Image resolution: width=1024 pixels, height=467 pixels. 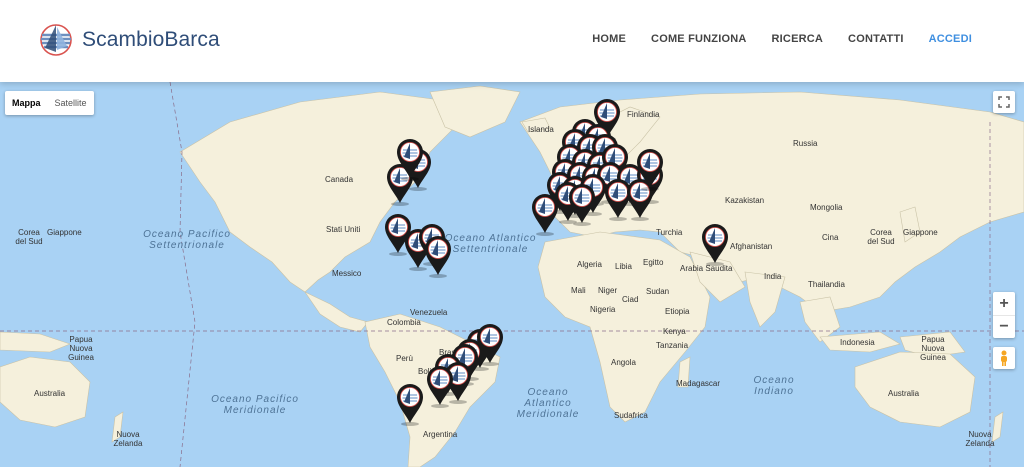 I want to click on label-indonesia: Indonesia, so click(x=857, y=342).